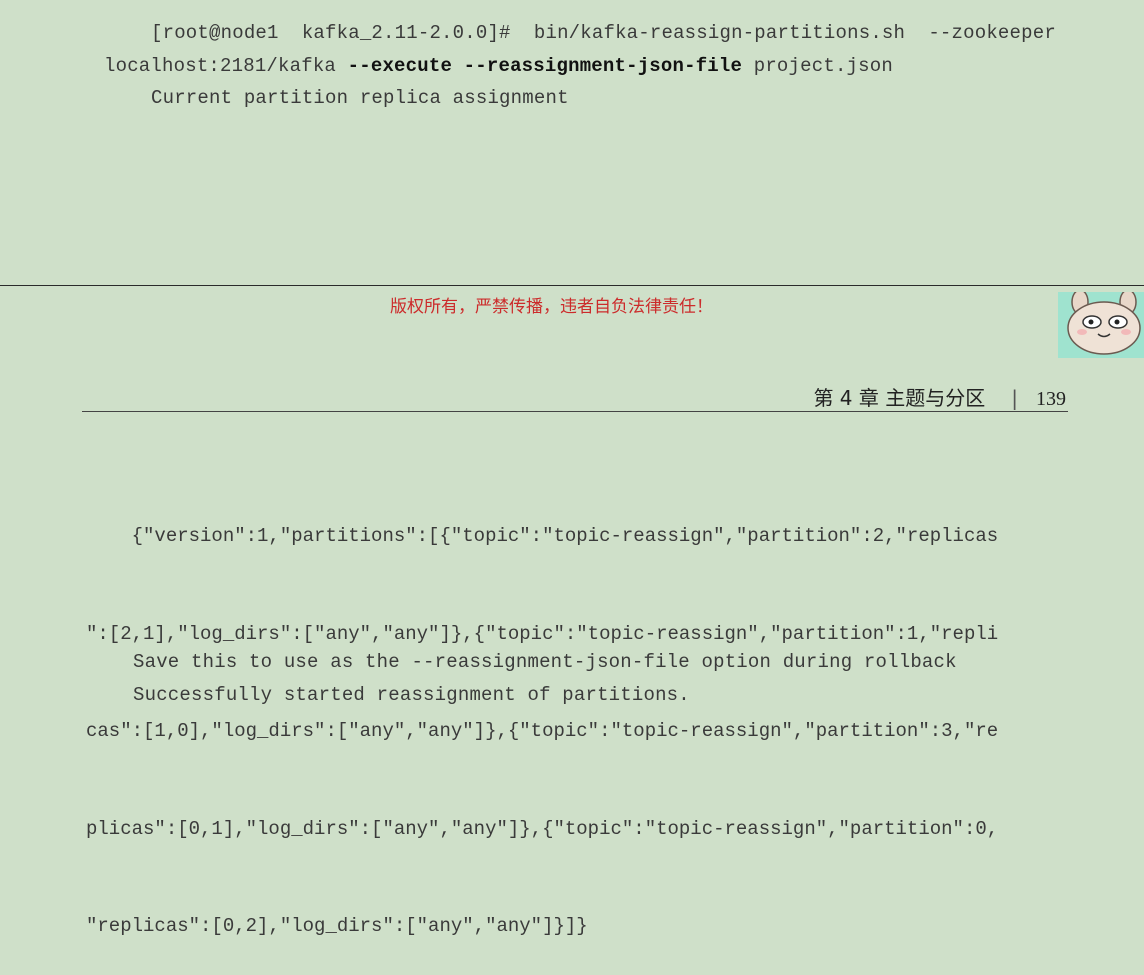  I want to click on flag-space, so click(458, 66).